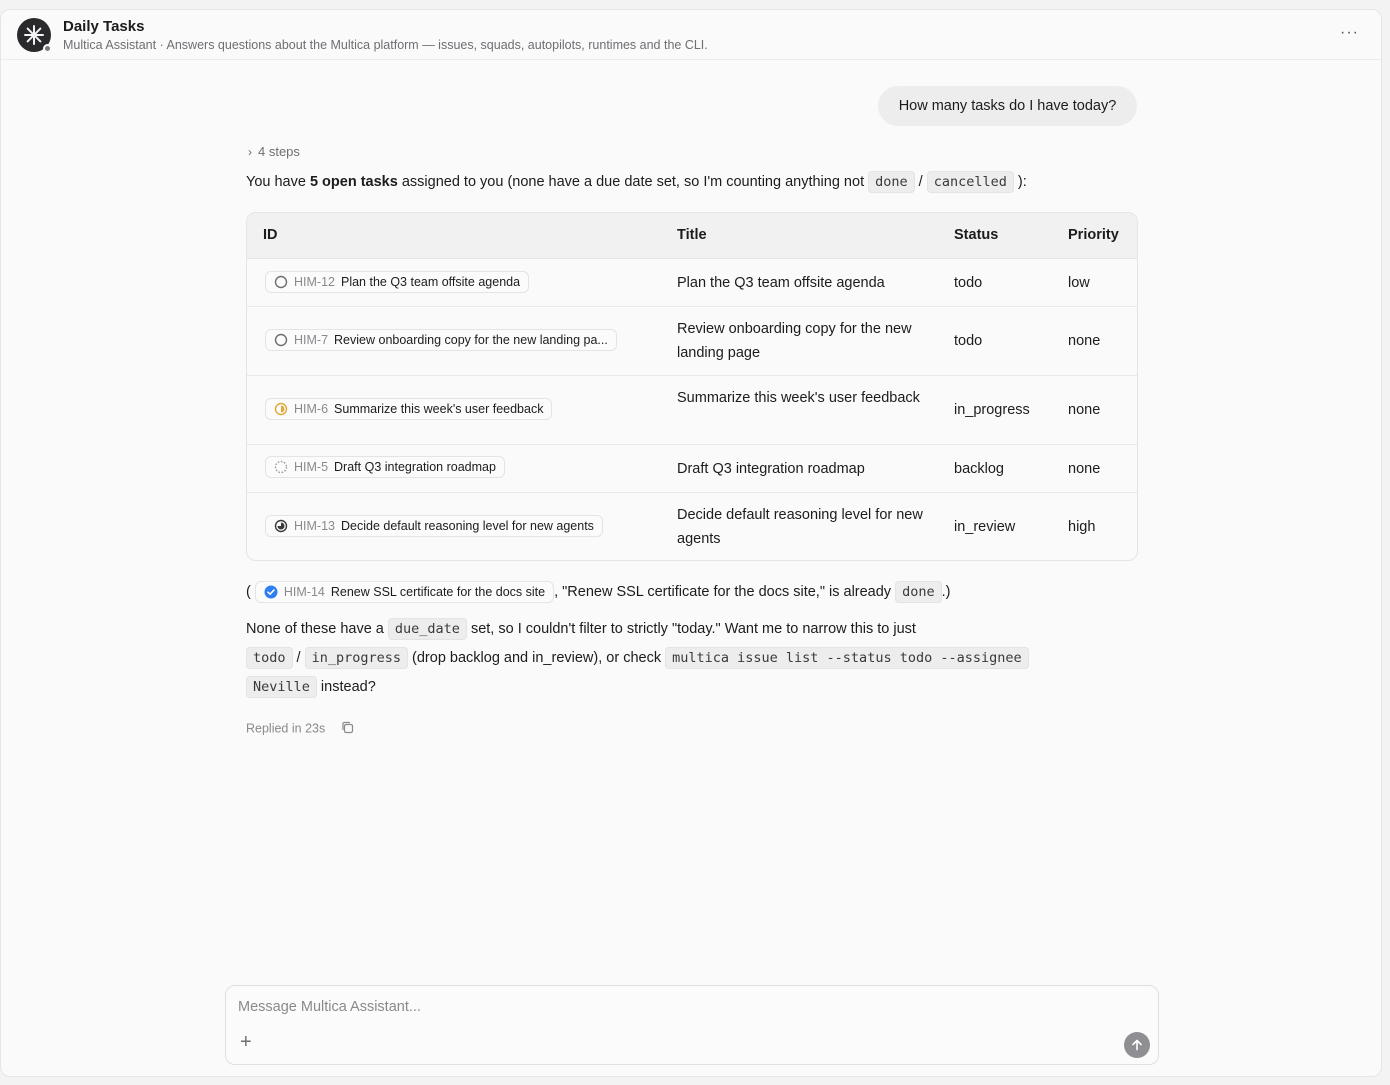 The height and width of the screenshot is (1085, 1390). What do you see at coordinates (317, 629) in the screenshot?
I see `followup-text: None of these have a` at bounding box center [317, 629].